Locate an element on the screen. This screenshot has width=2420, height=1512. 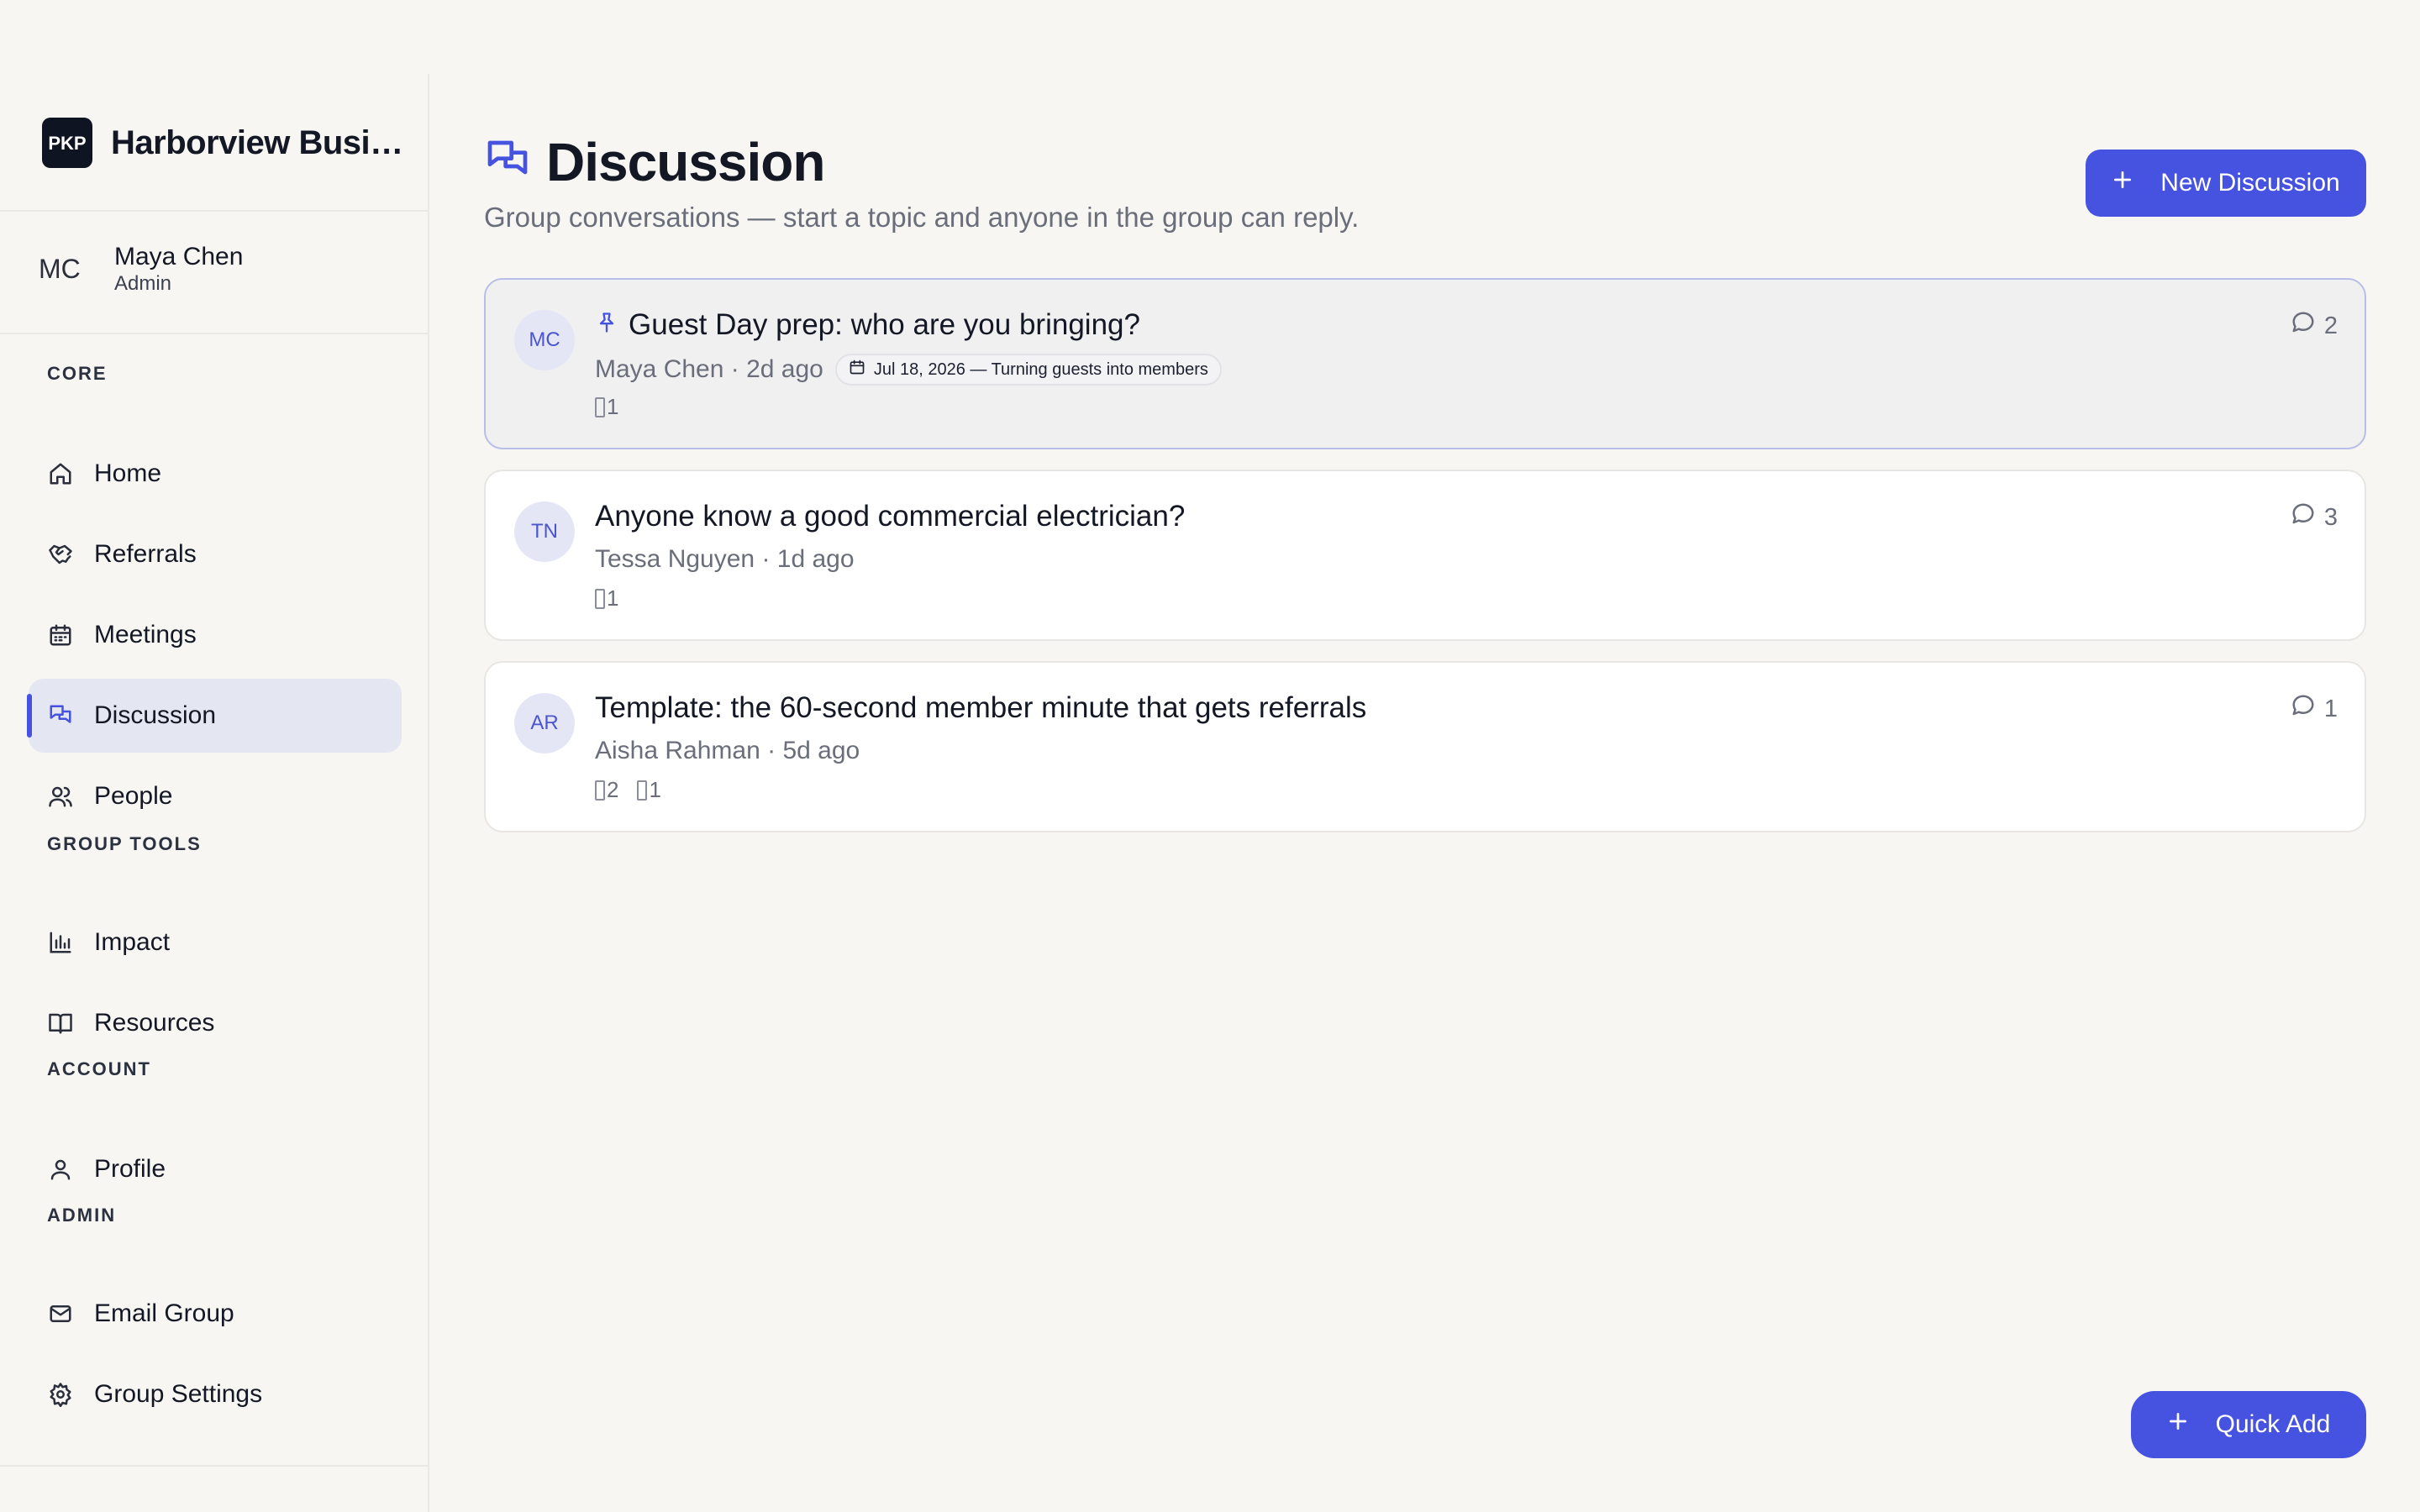
sidebar-item-email-group: Email Group is located at coordinates (216, 1314).